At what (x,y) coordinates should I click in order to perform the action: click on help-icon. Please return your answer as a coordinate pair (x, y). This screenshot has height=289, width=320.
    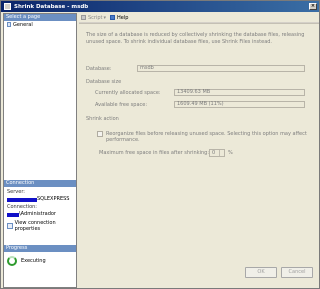
    Looking at the image, I should click on (113, 17).